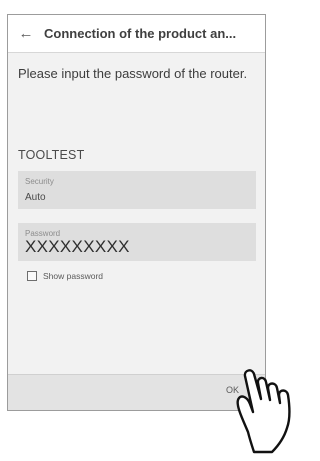 This screenshot has height=461, width=320. What do you see at coordinates (32, 276) in the screenshot?
I see `show-password-checkbox` at bounding box center [32, 276].